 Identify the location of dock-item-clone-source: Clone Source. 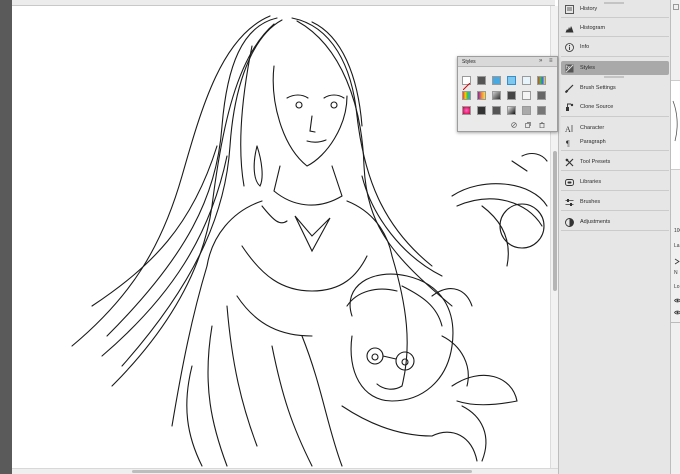
(615, 107).